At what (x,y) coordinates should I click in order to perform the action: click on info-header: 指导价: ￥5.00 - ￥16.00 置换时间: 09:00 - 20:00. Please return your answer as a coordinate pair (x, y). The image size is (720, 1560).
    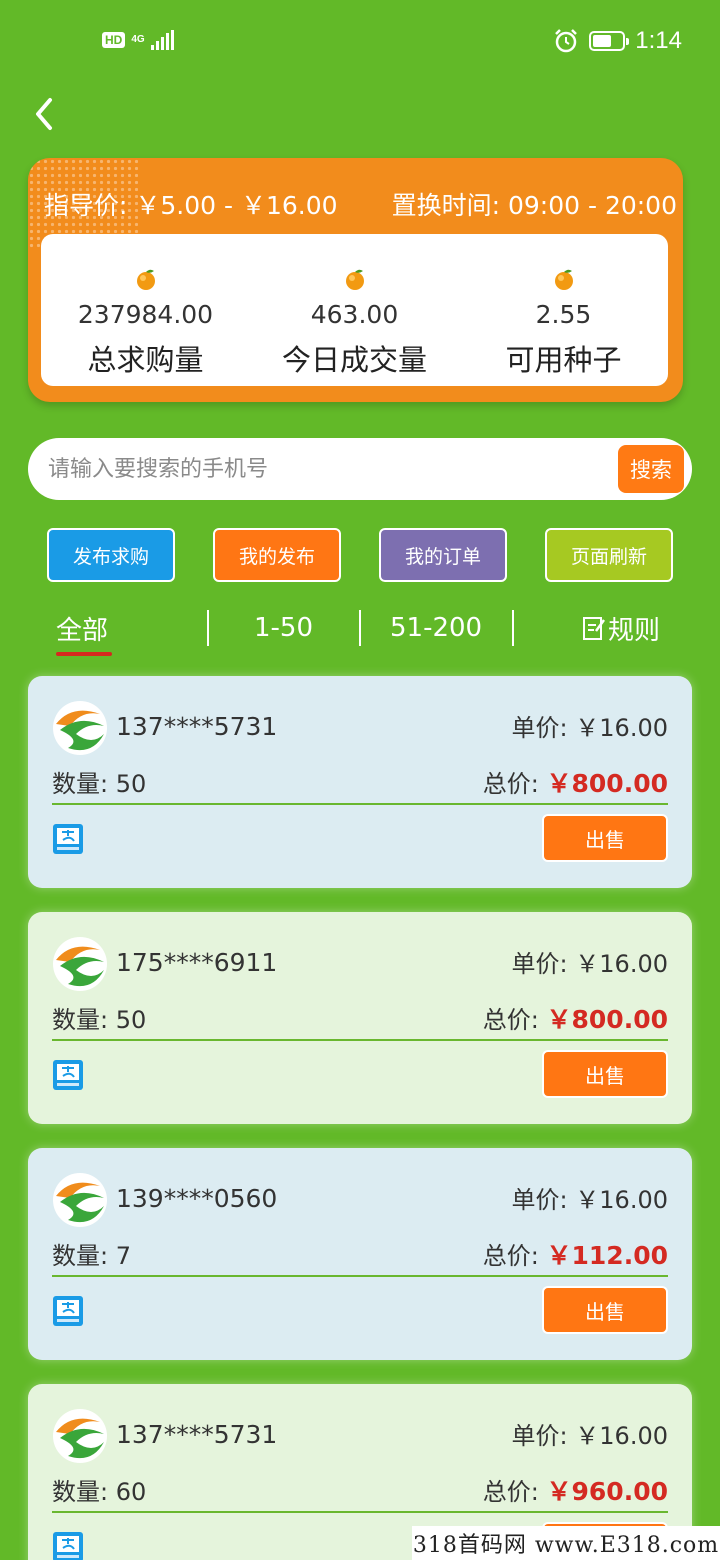
    Looking at the image, I should click on (360, 204).